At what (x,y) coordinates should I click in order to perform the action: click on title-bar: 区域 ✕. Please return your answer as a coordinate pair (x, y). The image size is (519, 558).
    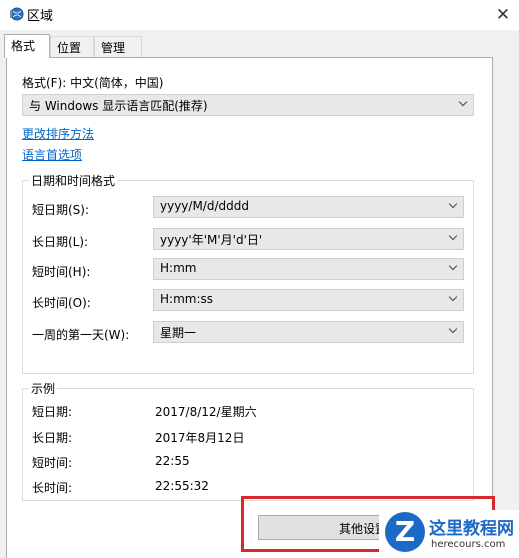
    Looking at the image, I should click on (259, 15).